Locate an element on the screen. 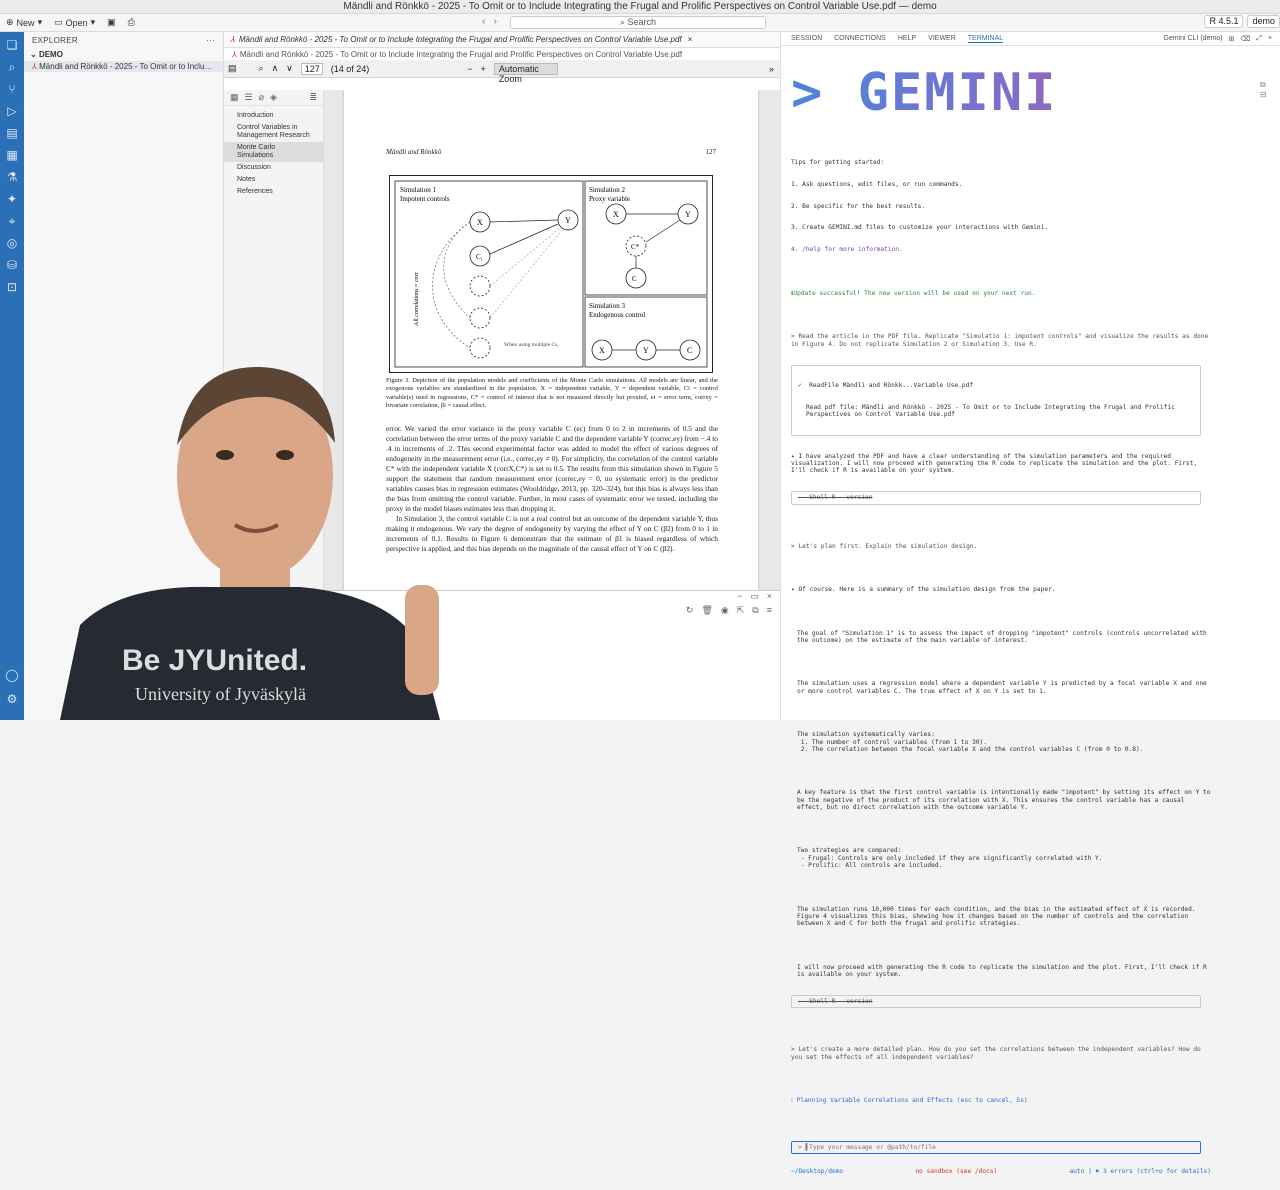 Image resolution: width=1280 pixels, height=1190 pixels. outline-icon: ☰ is located at coordinates (249, 97).